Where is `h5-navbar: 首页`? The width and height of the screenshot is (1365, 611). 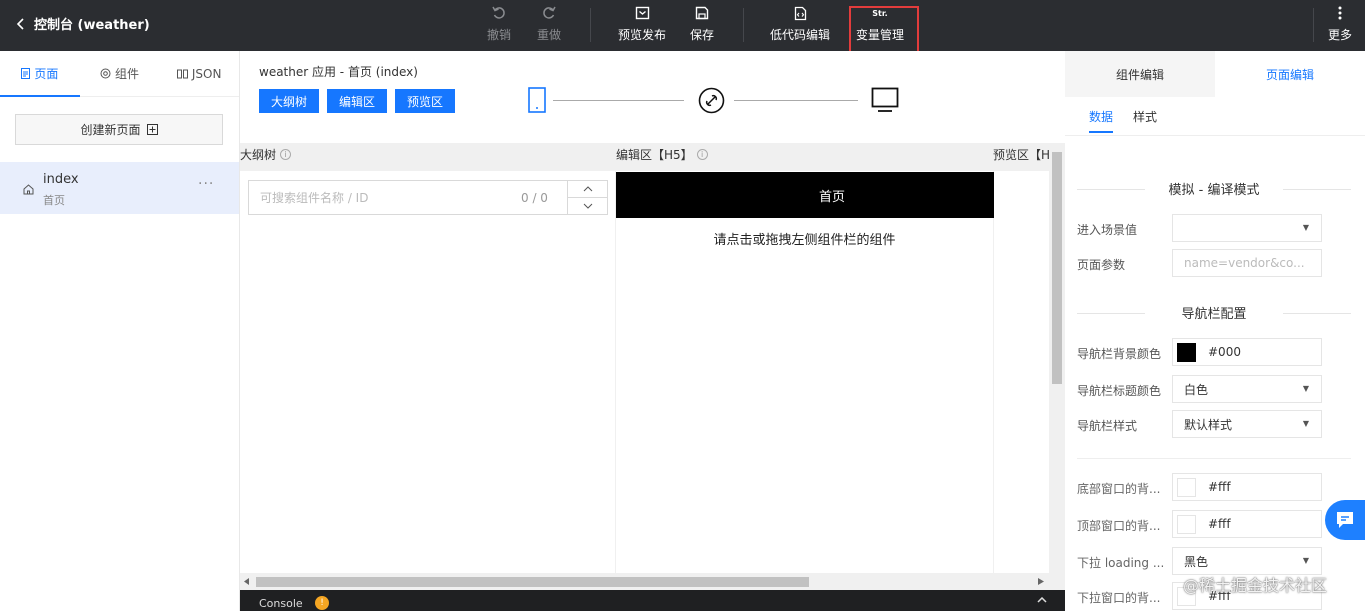
h5-navbar: 首页 is located at coordinates (832, 195).